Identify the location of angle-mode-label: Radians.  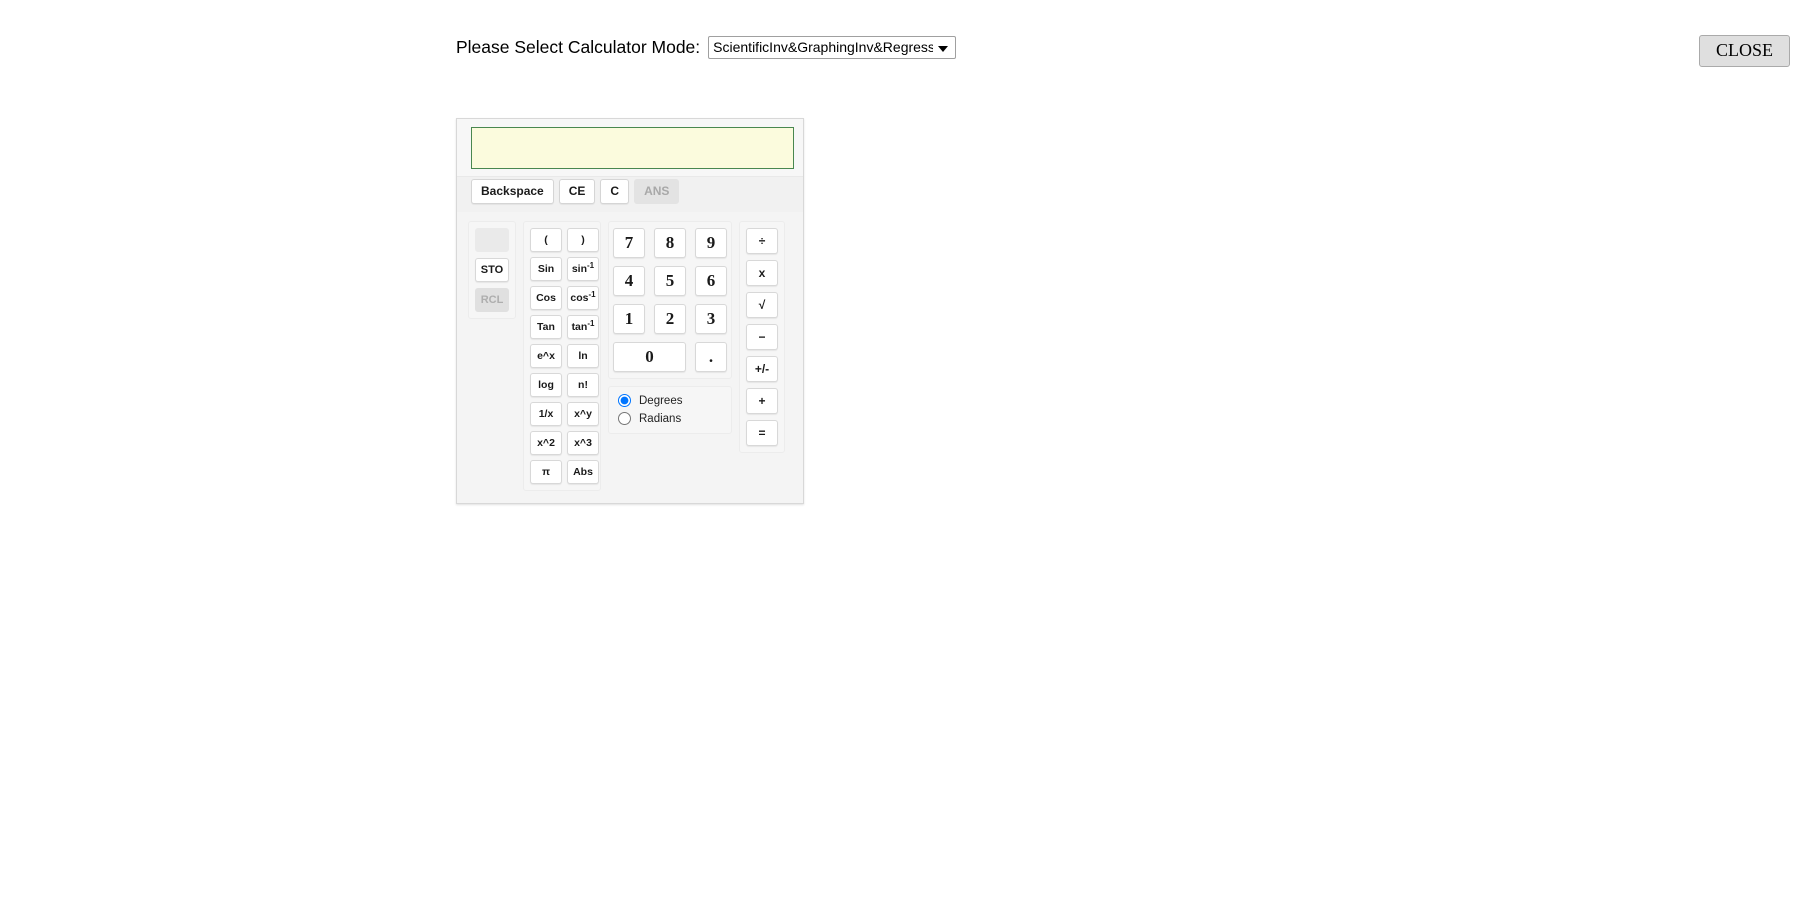
(660, 418).